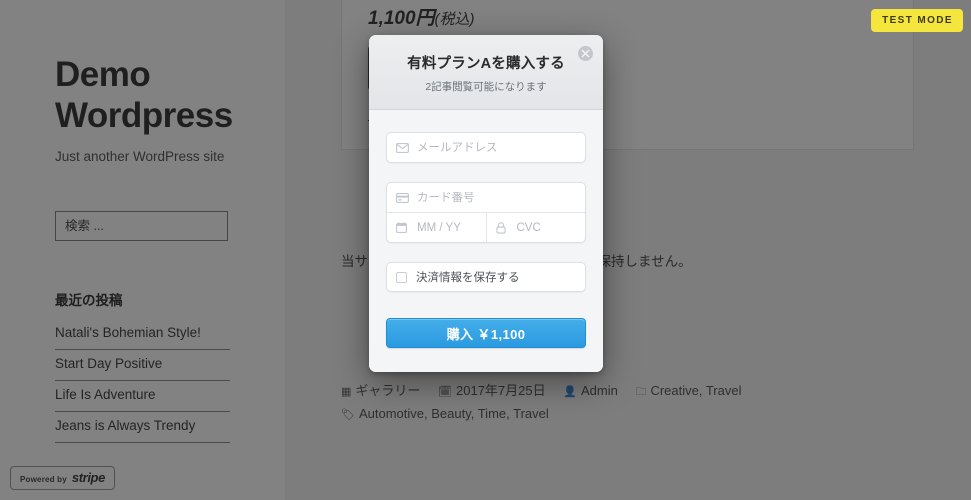 The height and width of the screenshot is (500, 971). I want to click on test-mode-badge: TEST MODE, so click(917, 20).